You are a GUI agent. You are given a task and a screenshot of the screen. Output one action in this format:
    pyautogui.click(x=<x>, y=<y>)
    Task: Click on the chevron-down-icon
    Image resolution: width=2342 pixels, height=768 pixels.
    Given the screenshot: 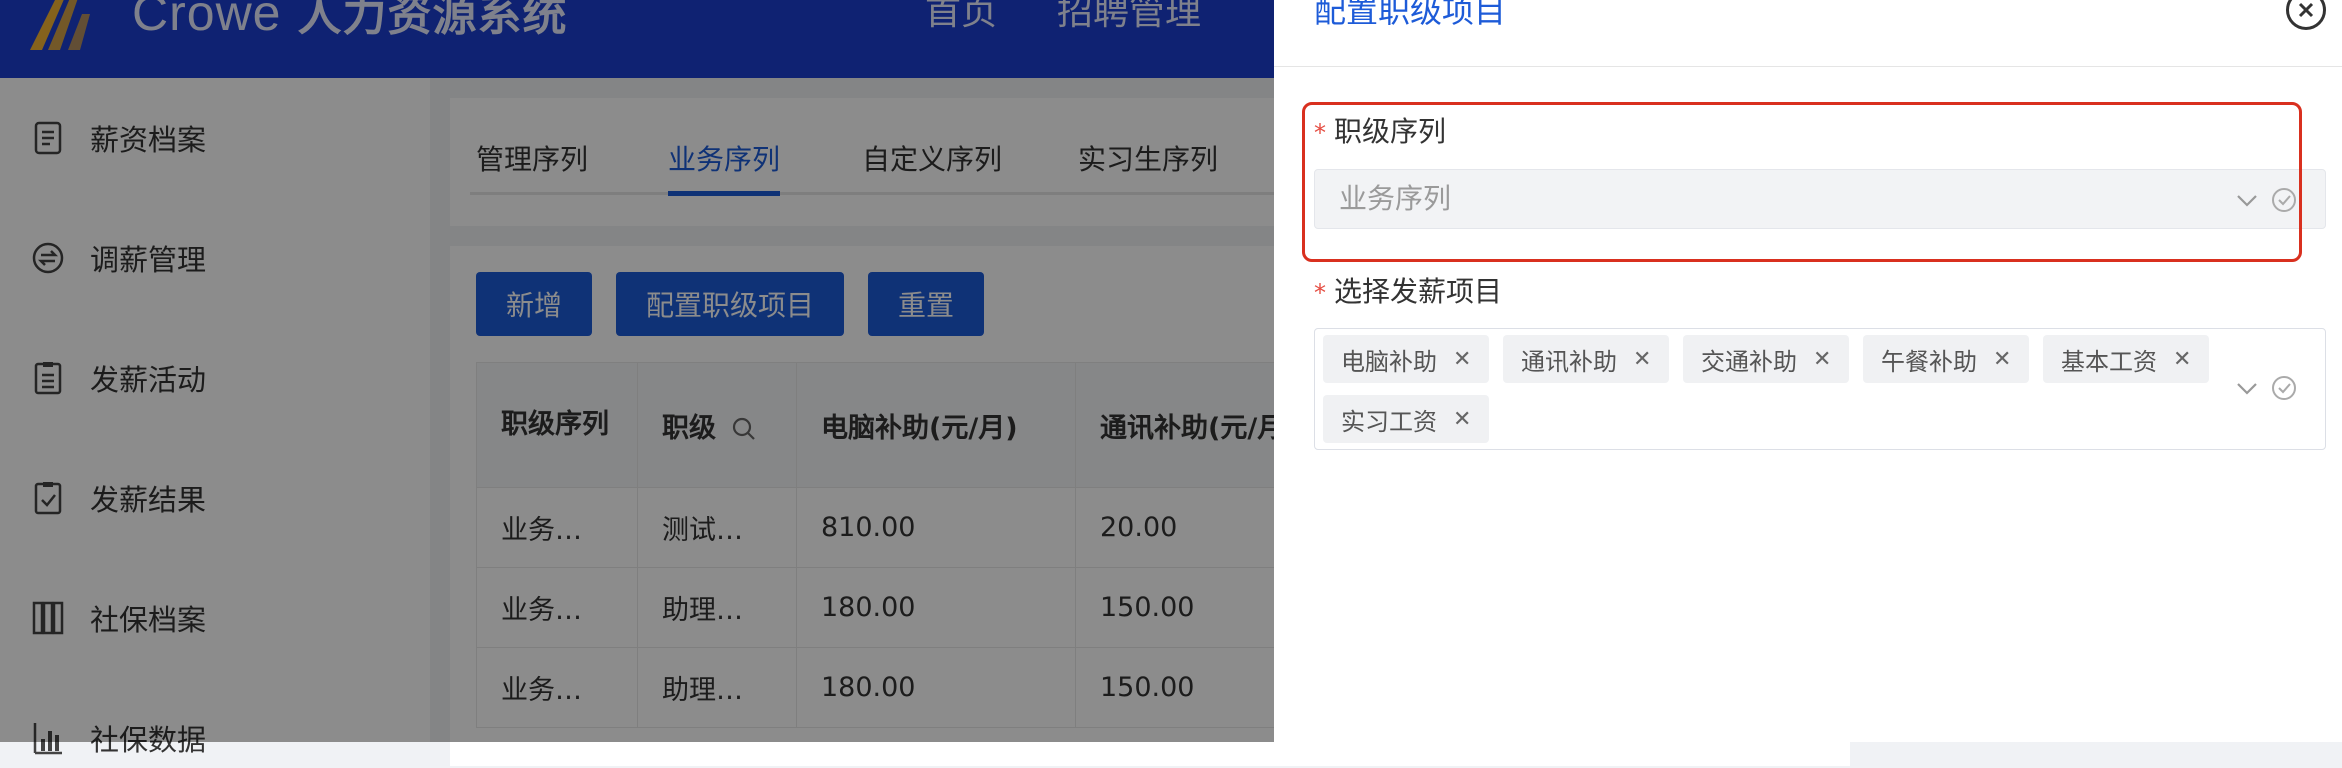 What is the action you would take?
    pyautogui.click(x=2247, y=389)
    